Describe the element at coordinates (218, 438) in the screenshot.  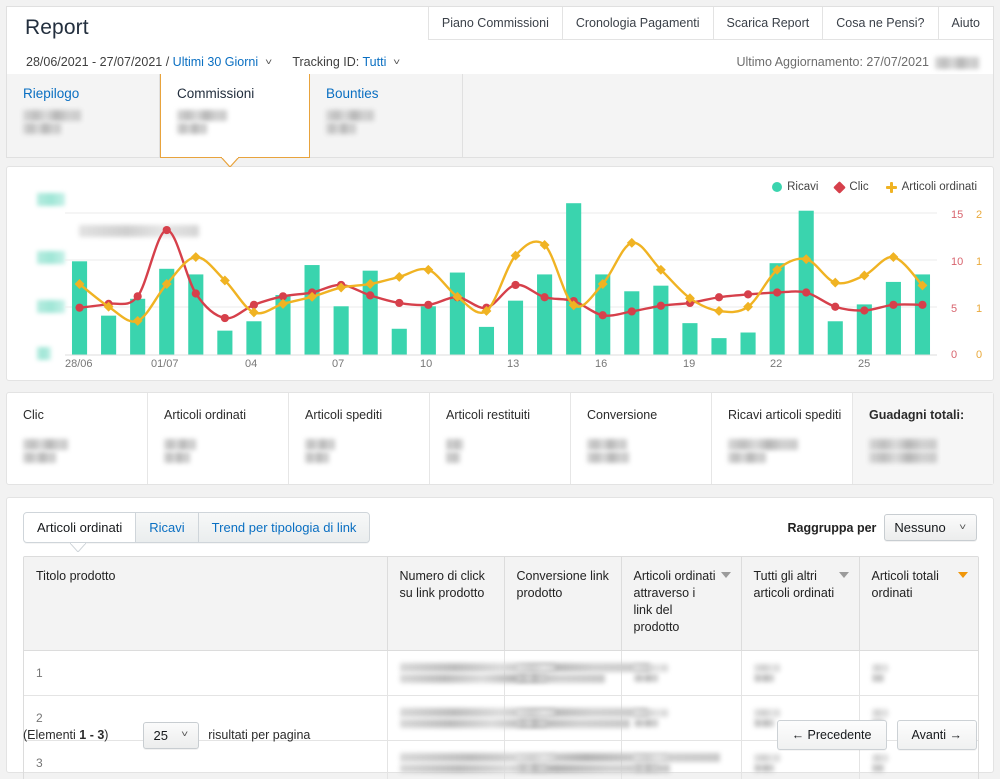
I see `metric-card-articoli-ordinati: Articoli ordinati` at that location.